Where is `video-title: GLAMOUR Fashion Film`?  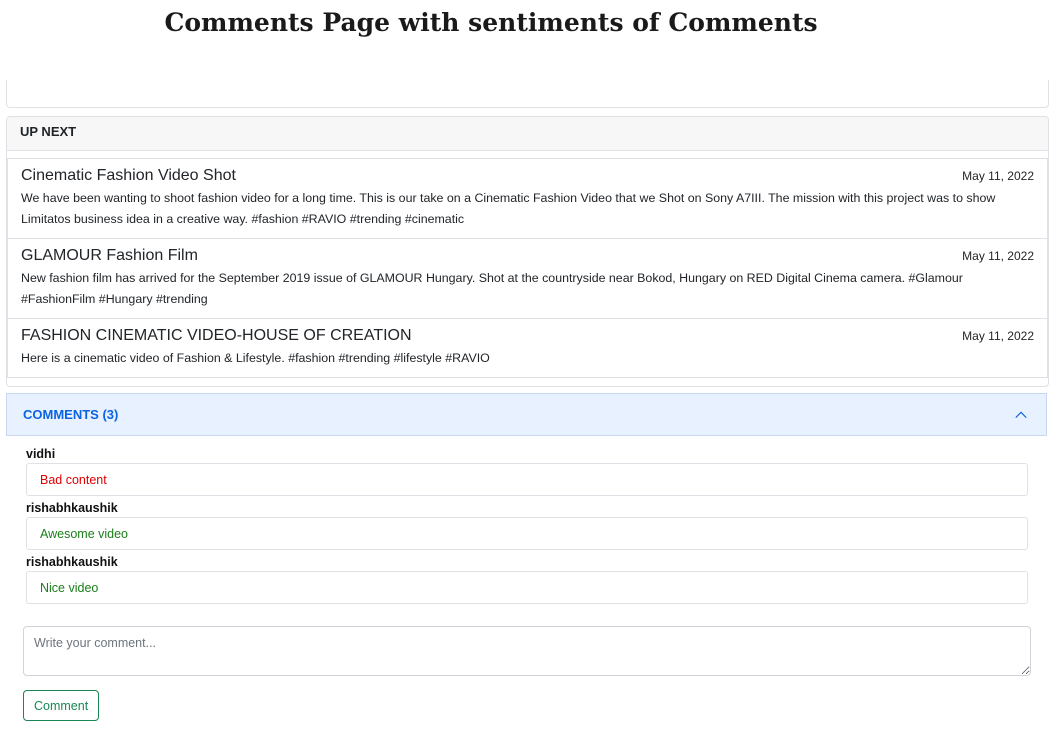 video-title: GLAMOUR Fashion Film is located at coordinates (527, 256).